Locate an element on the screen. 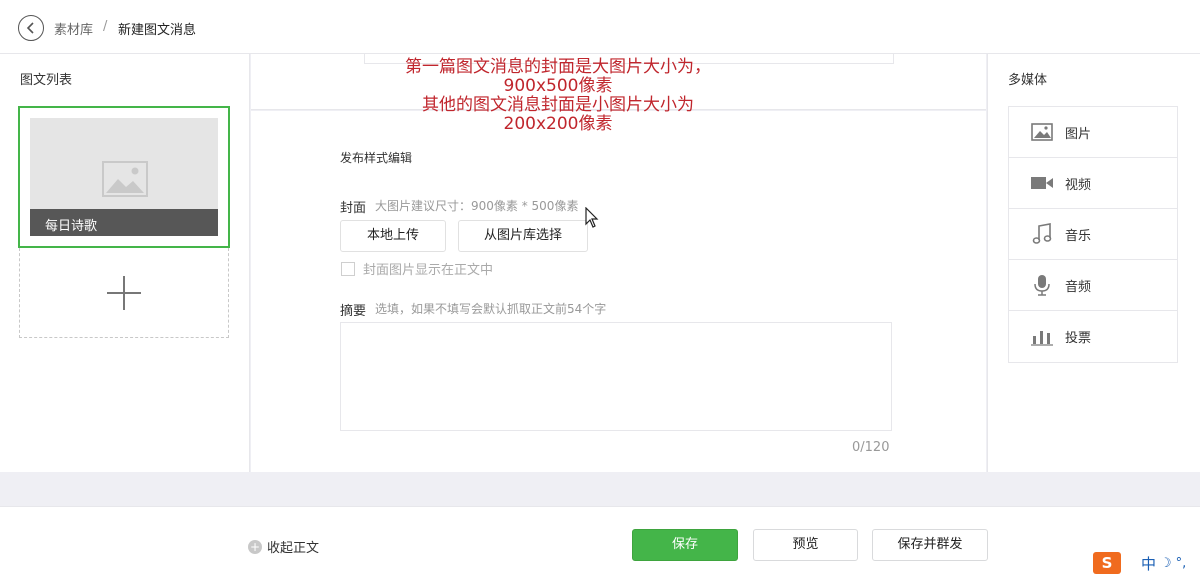 The height and width of the screenshot is (575, 1200). multimedia-title: 多媒体 is located at coordinates (1028, 80).